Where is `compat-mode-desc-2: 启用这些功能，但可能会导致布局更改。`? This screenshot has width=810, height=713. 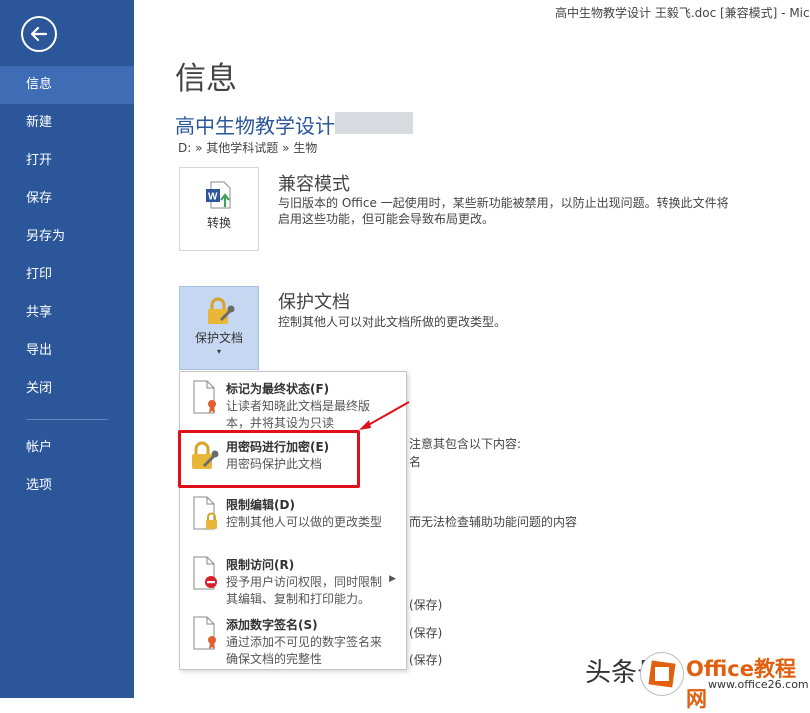 compat-mode-desc-2: 启用这些功能，但可能会导致布局更改。 is located at coordinates (386, 219).